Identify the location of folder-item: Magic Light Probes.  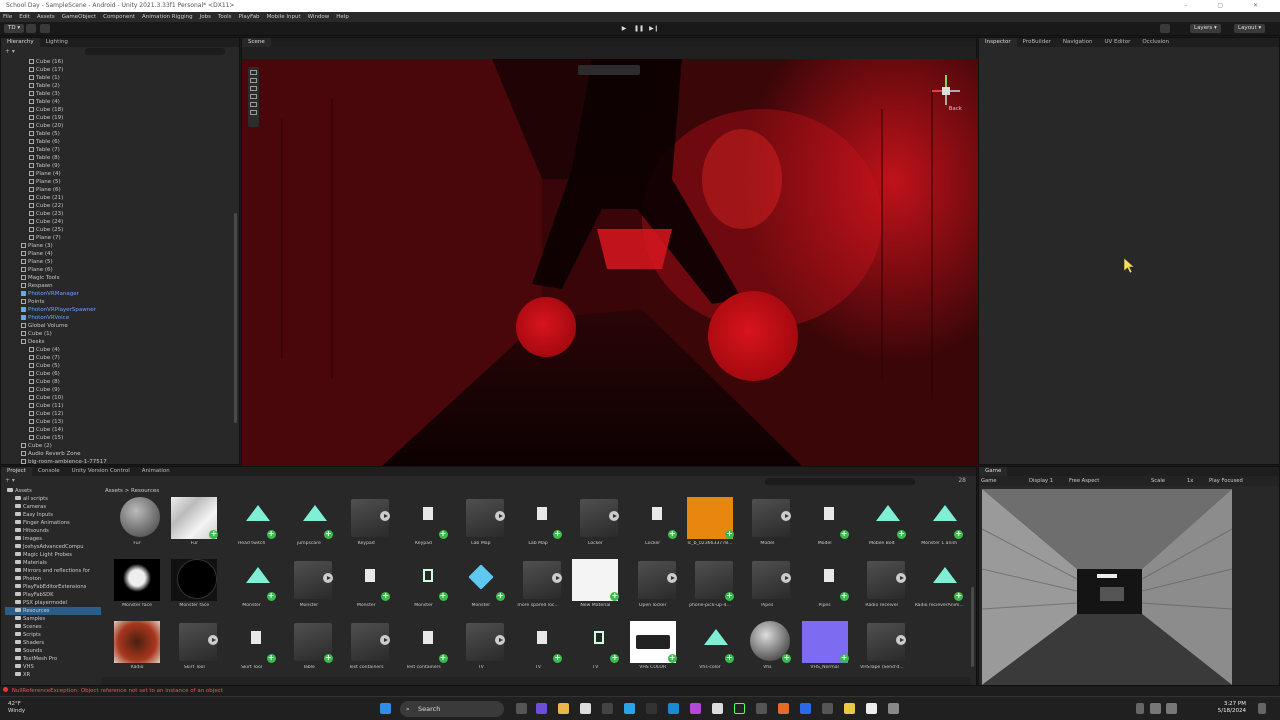
(53, 555).